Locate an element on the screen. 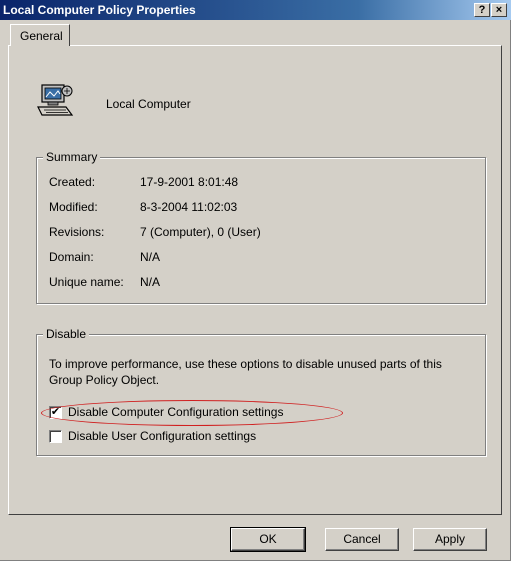 The width and height of the screenshot is (511, 561). revisions-label: Revisions: is located at coordinates (77, 232).